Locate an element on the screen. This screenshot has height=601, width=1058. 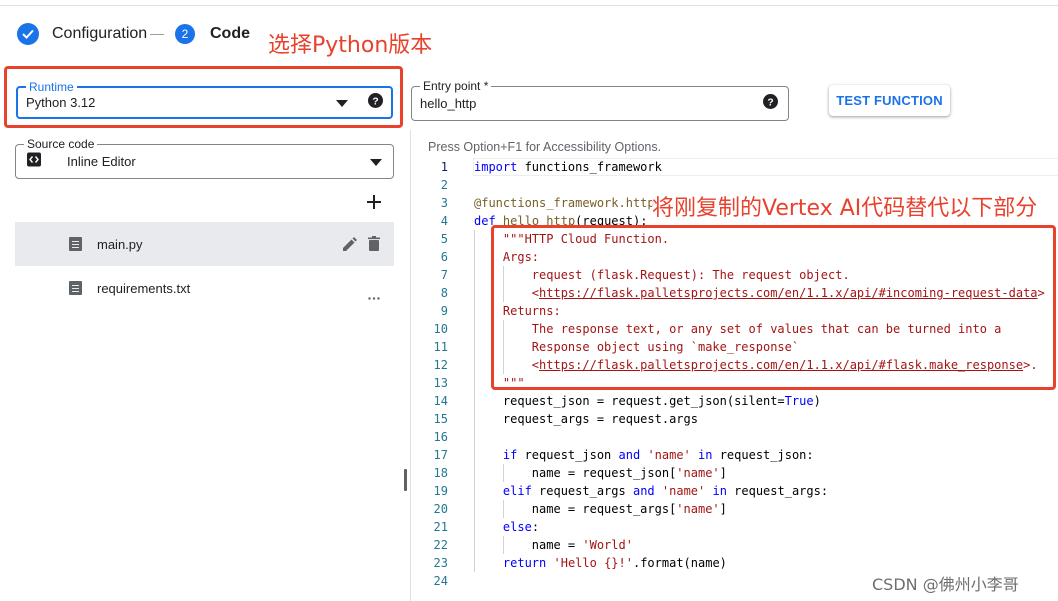
code-line: 23 return 'Hello {}!'.format(name) is located at coordinates (580, 563).